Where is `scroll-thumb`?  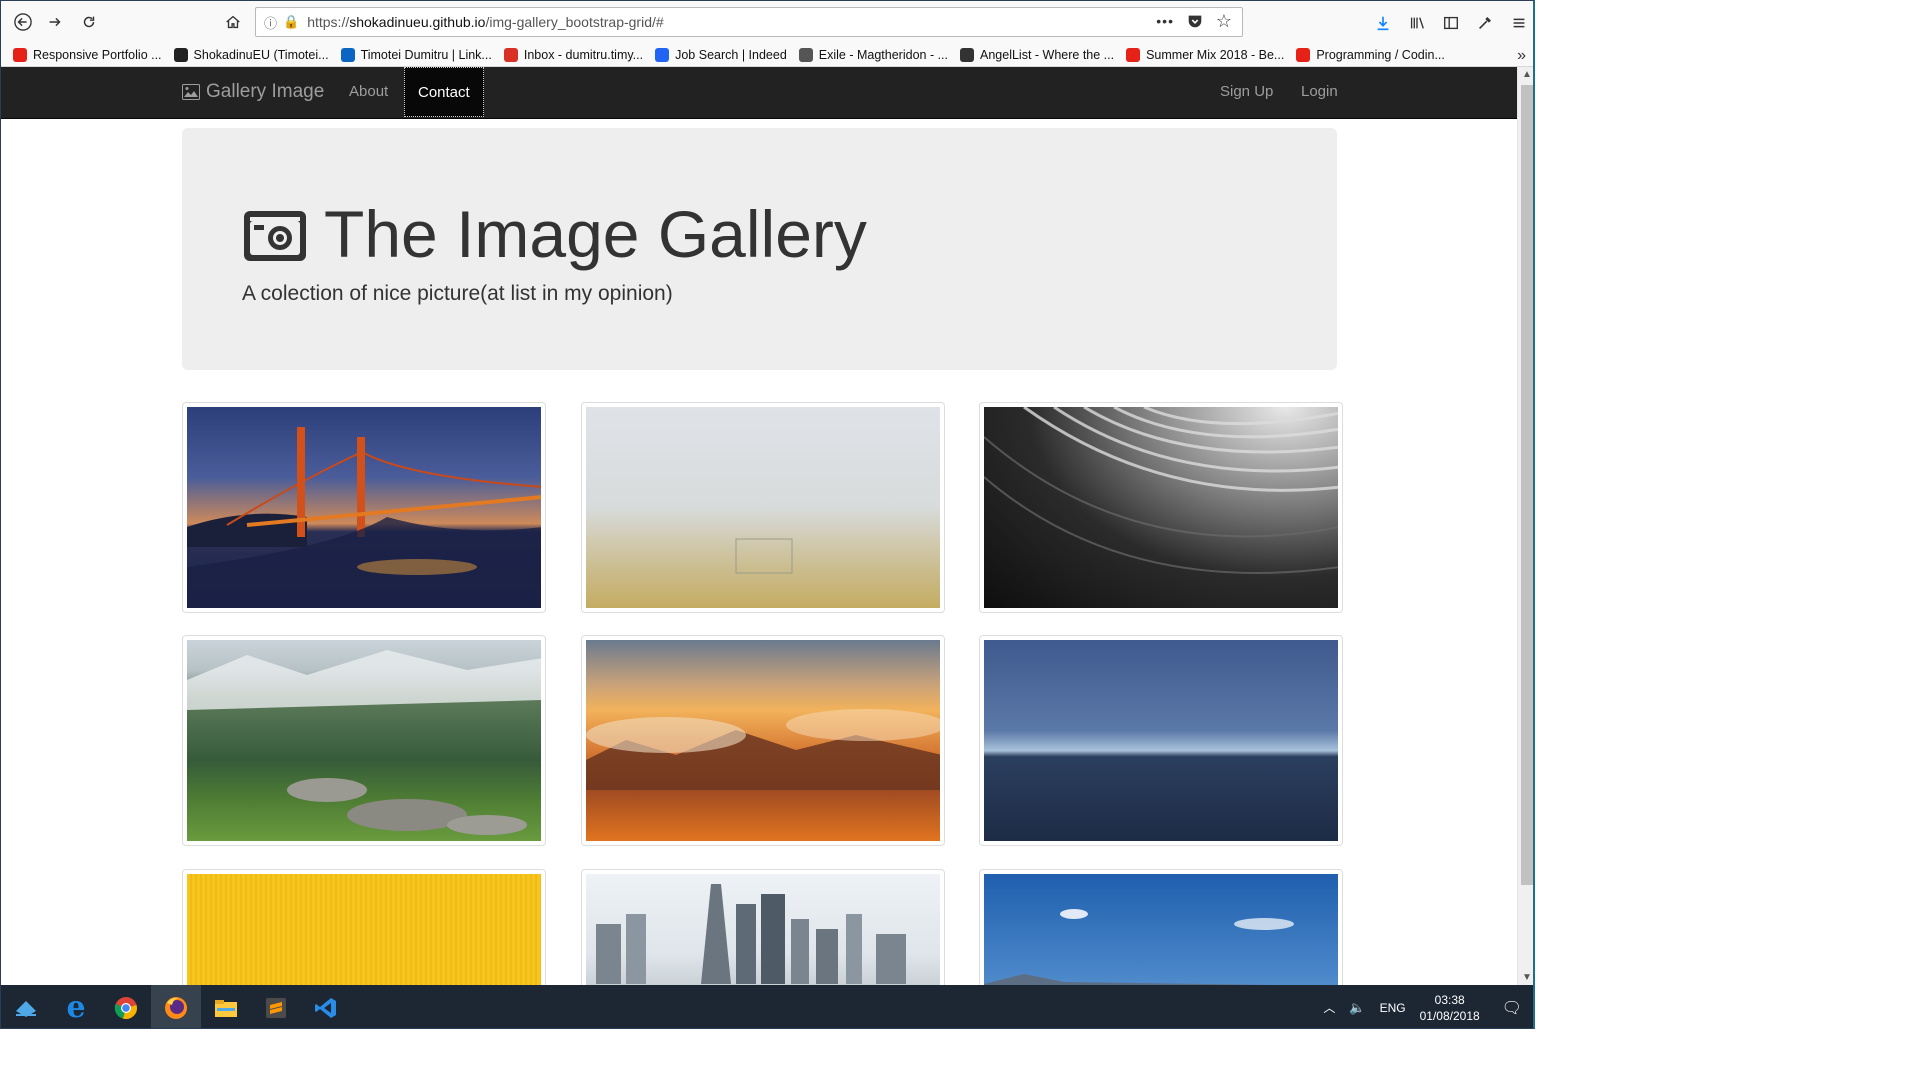 scroll-thumb is located at coordinates (1527, 485).